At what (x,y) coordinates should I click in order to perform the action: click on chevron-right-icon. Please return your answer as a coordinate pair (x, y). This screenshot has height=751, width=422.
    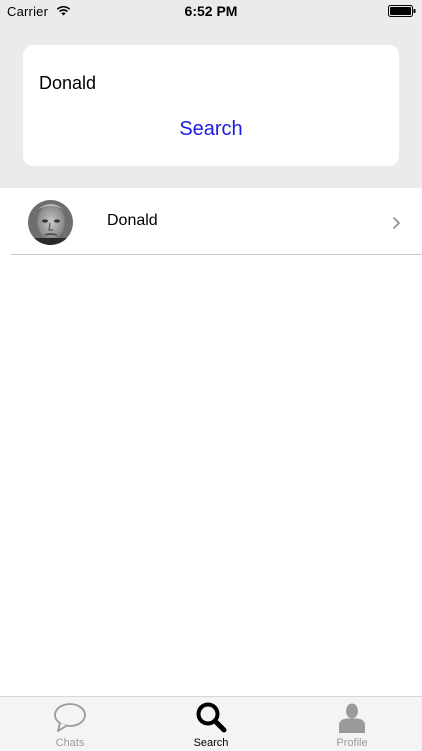
    Looking at the image, I should click on (396, 223).